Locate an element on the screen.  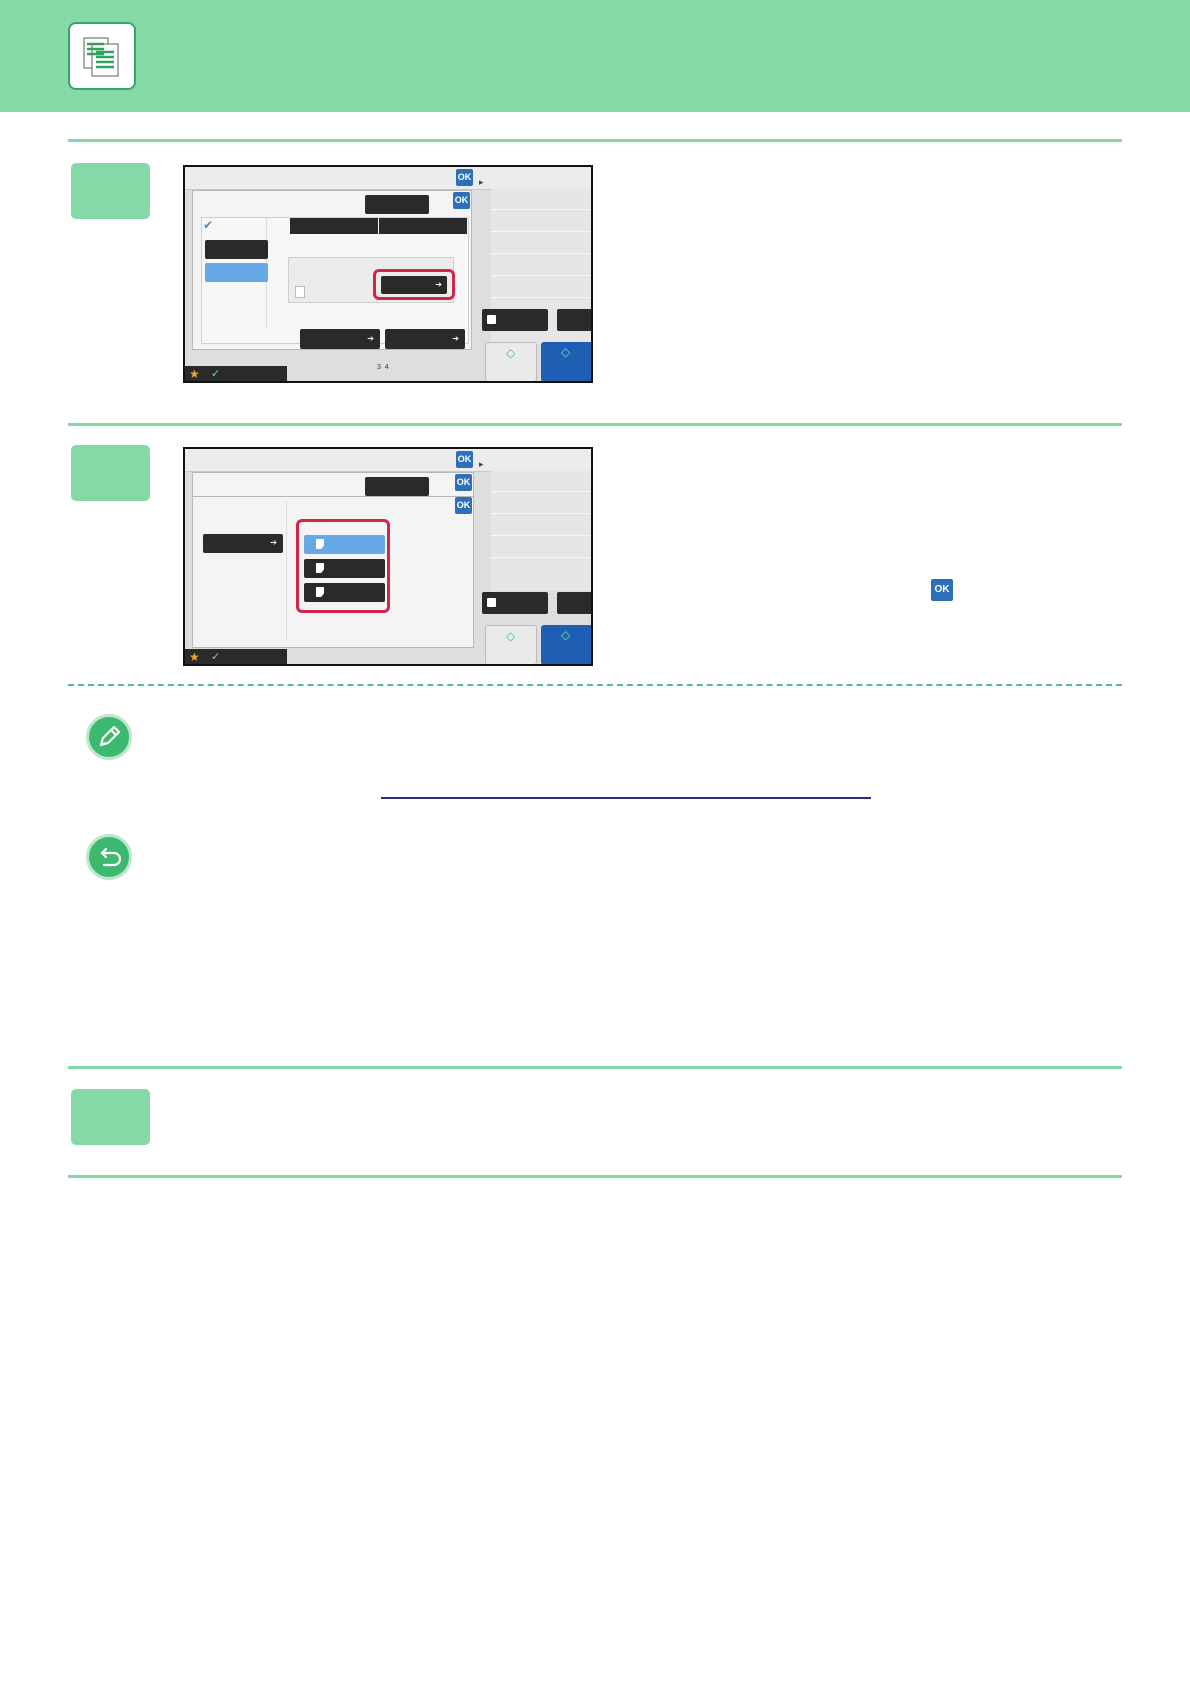
pencil-icon is located at coordinates (109, 737).